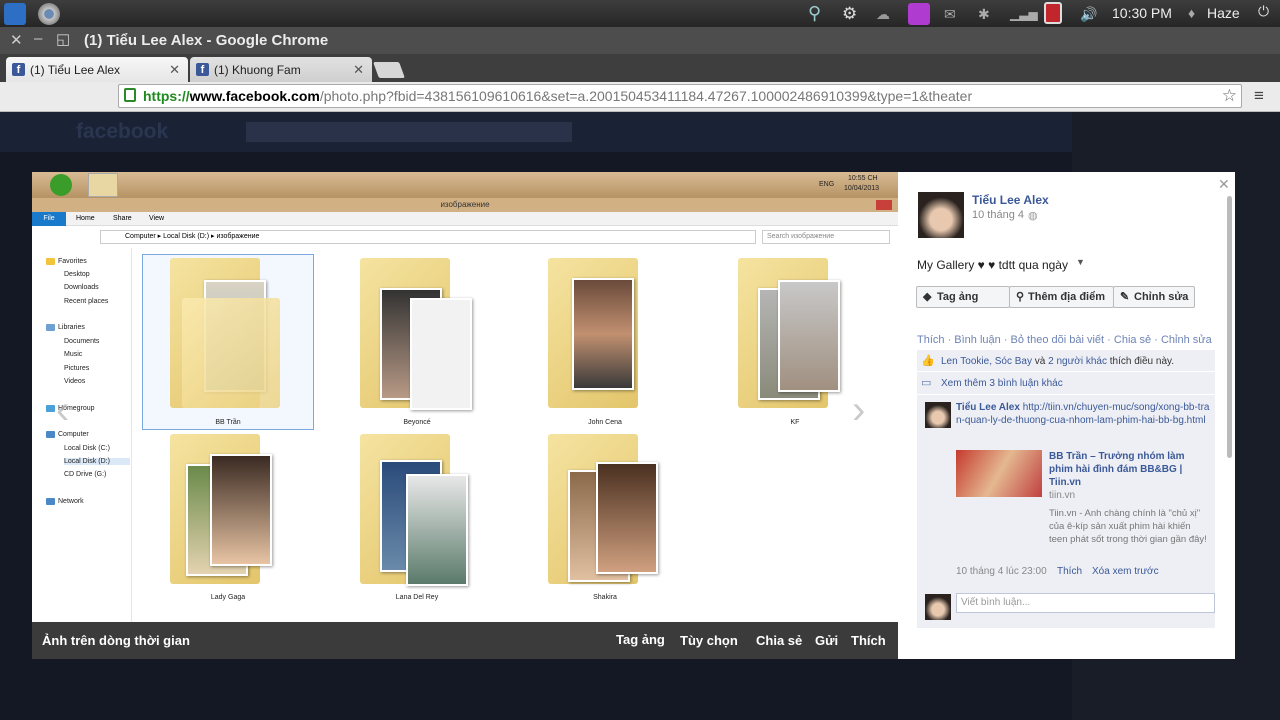  Describe the element at coordinates (887, 14) in the screenshot. I see `cloud-icon: ☁` at that location.